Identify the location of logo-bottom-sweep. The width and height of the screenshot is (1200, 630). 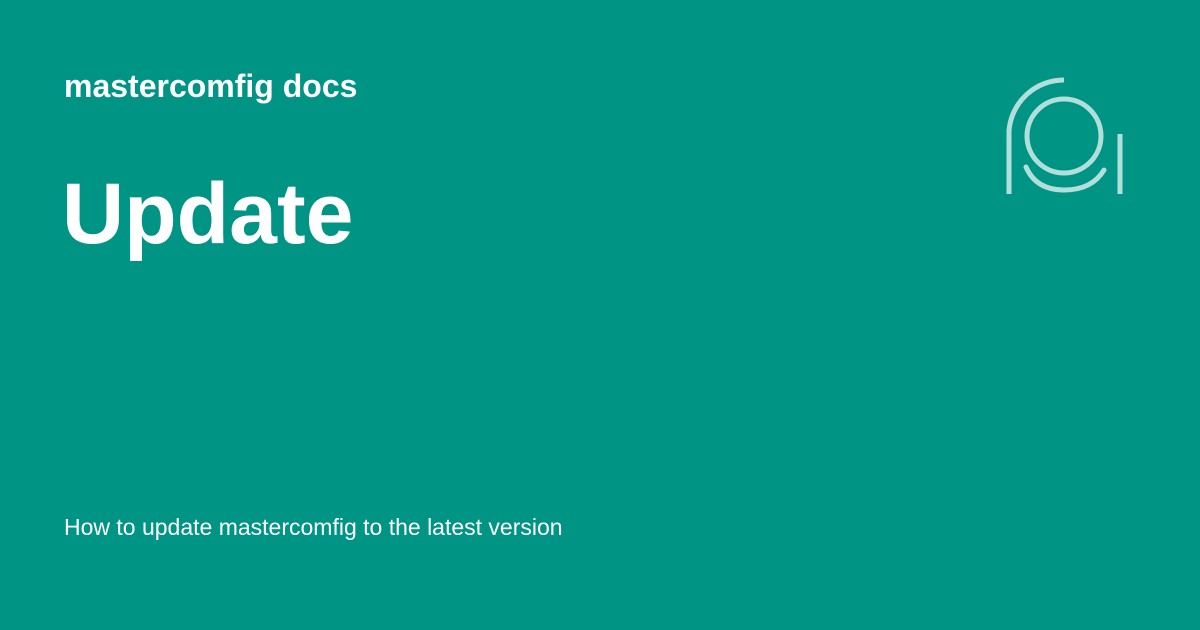
(1065, 178).